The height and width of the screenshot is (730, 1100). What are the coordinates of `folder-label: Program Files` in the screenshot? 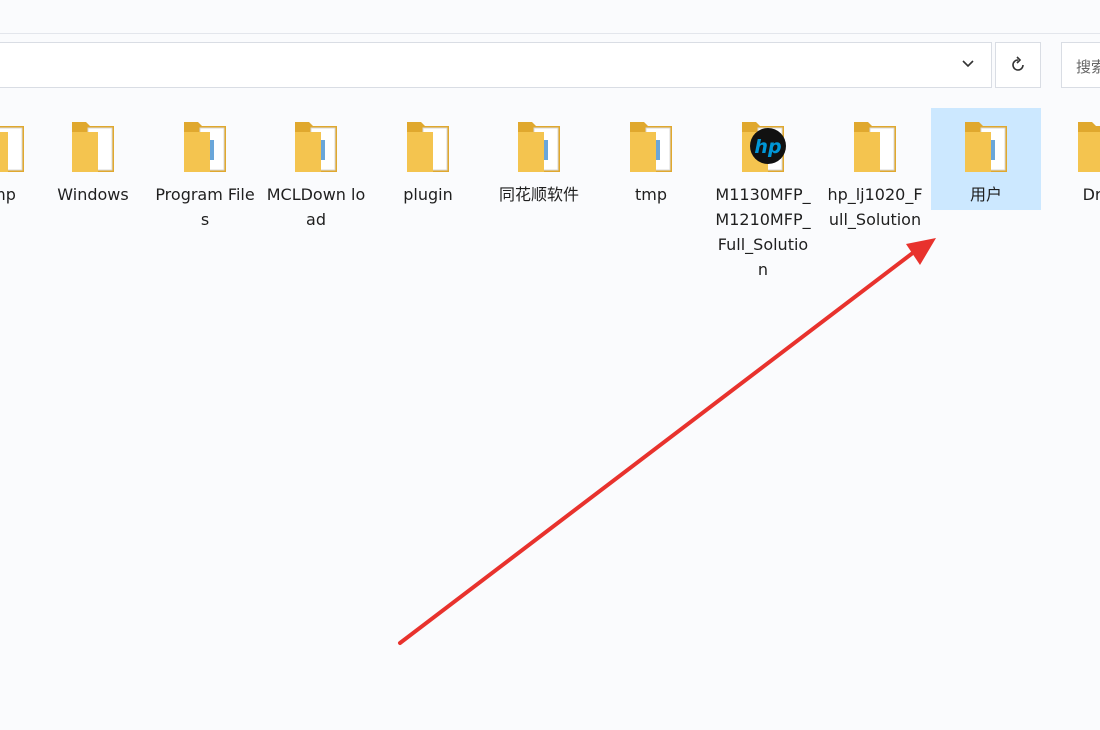 It's located at (205, 207).